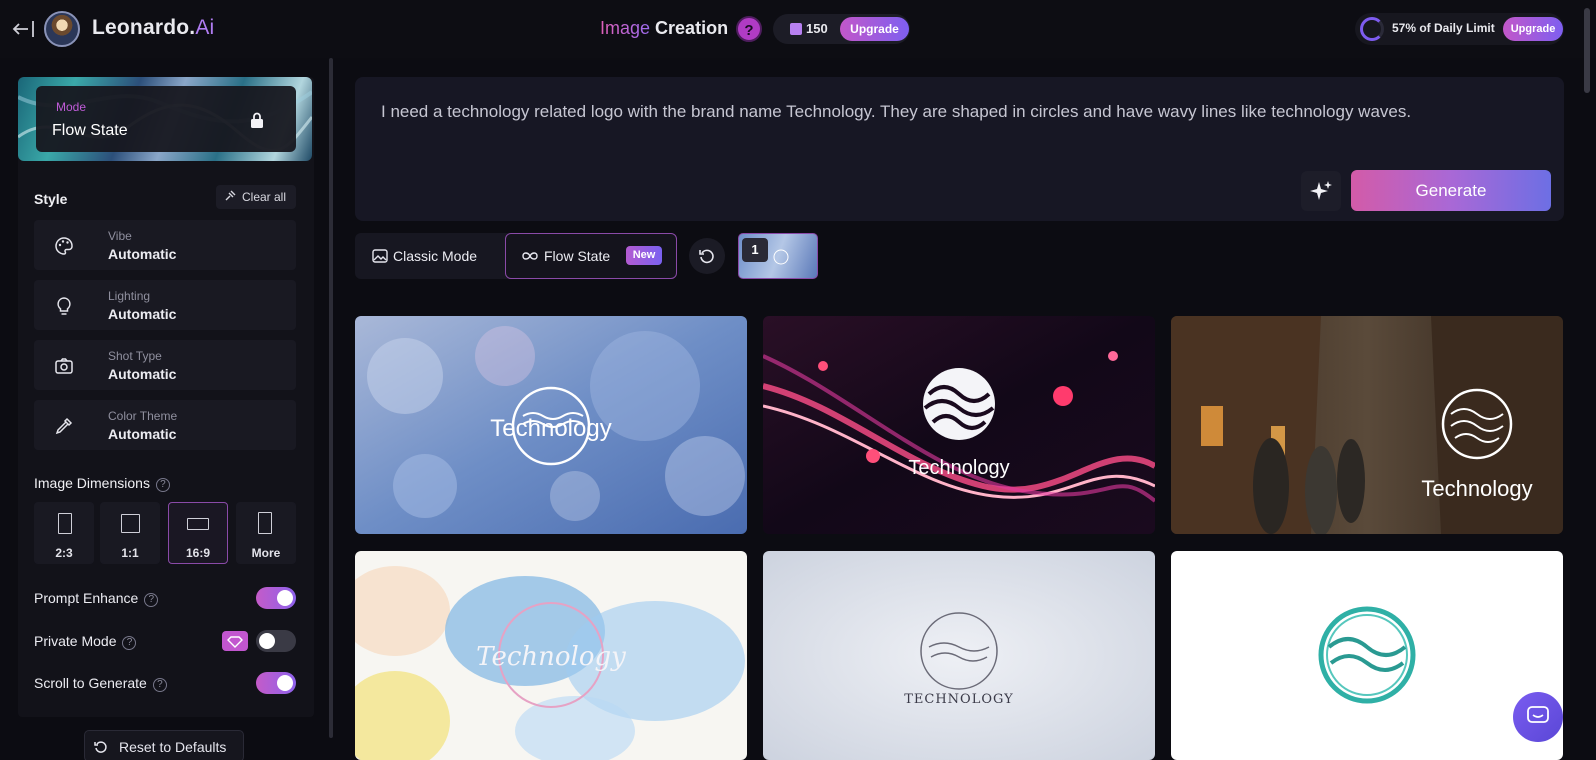 Image resolution: width=1596 pixels, height=760 pixels. Describe the element at coordinates (706, 256) in the screenshot. I see `refresh-icon` at that location.